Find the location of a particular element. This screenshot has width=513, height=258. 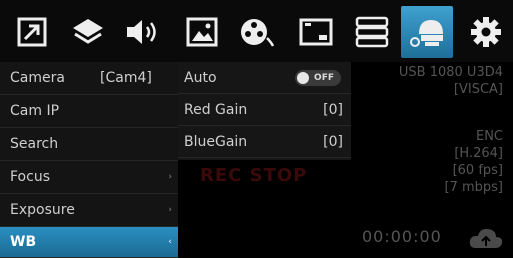

settings-button is located at coordinates (486, 32).